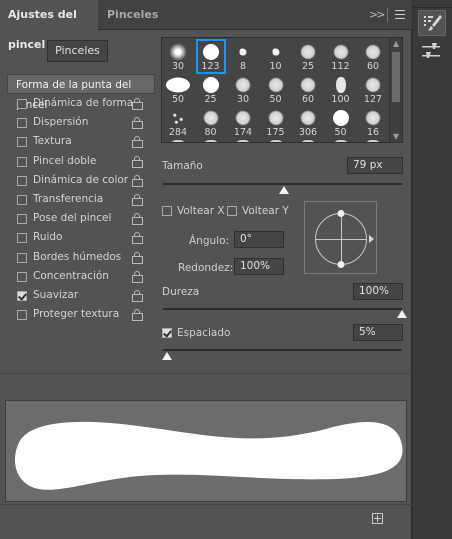 This screenshot has height=539, width=452. I want to click on brush-presets-icon, so click(432, 53).